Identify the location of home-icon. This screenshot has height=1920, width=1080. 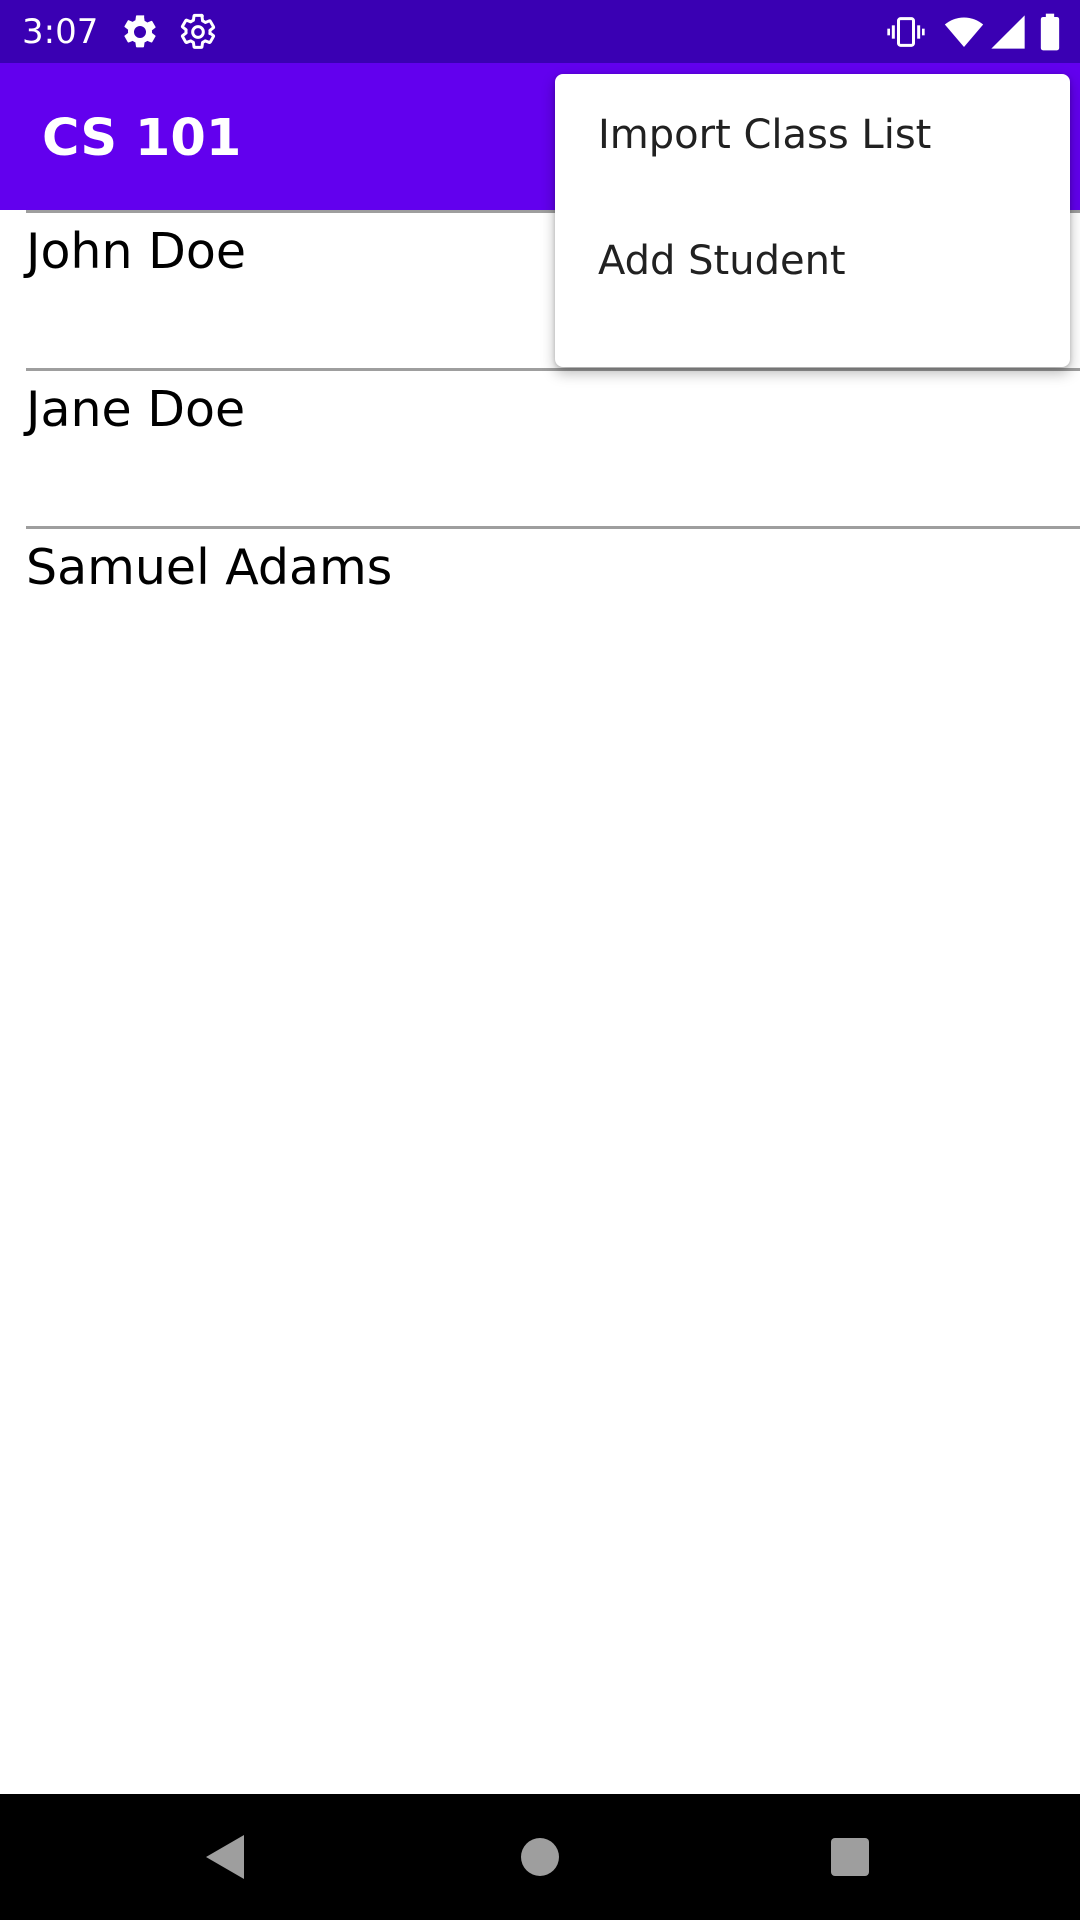
(540, 1857).